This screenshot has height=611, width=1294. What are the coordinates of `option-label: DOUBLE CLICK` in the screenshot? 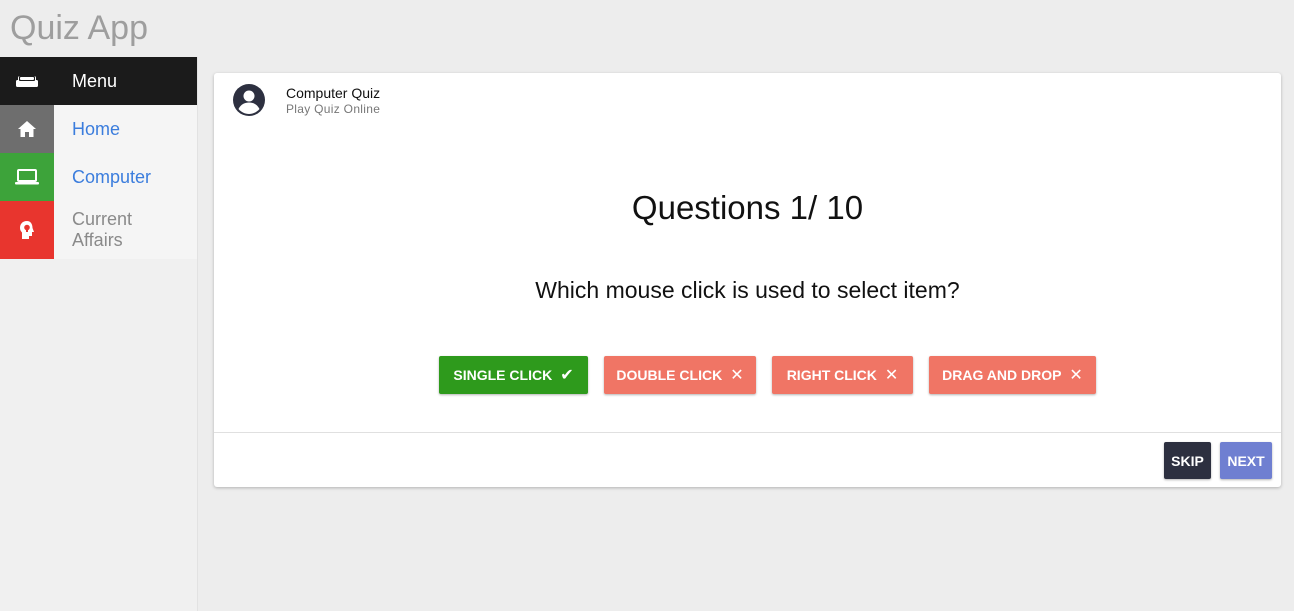 It's located at (669, 375).